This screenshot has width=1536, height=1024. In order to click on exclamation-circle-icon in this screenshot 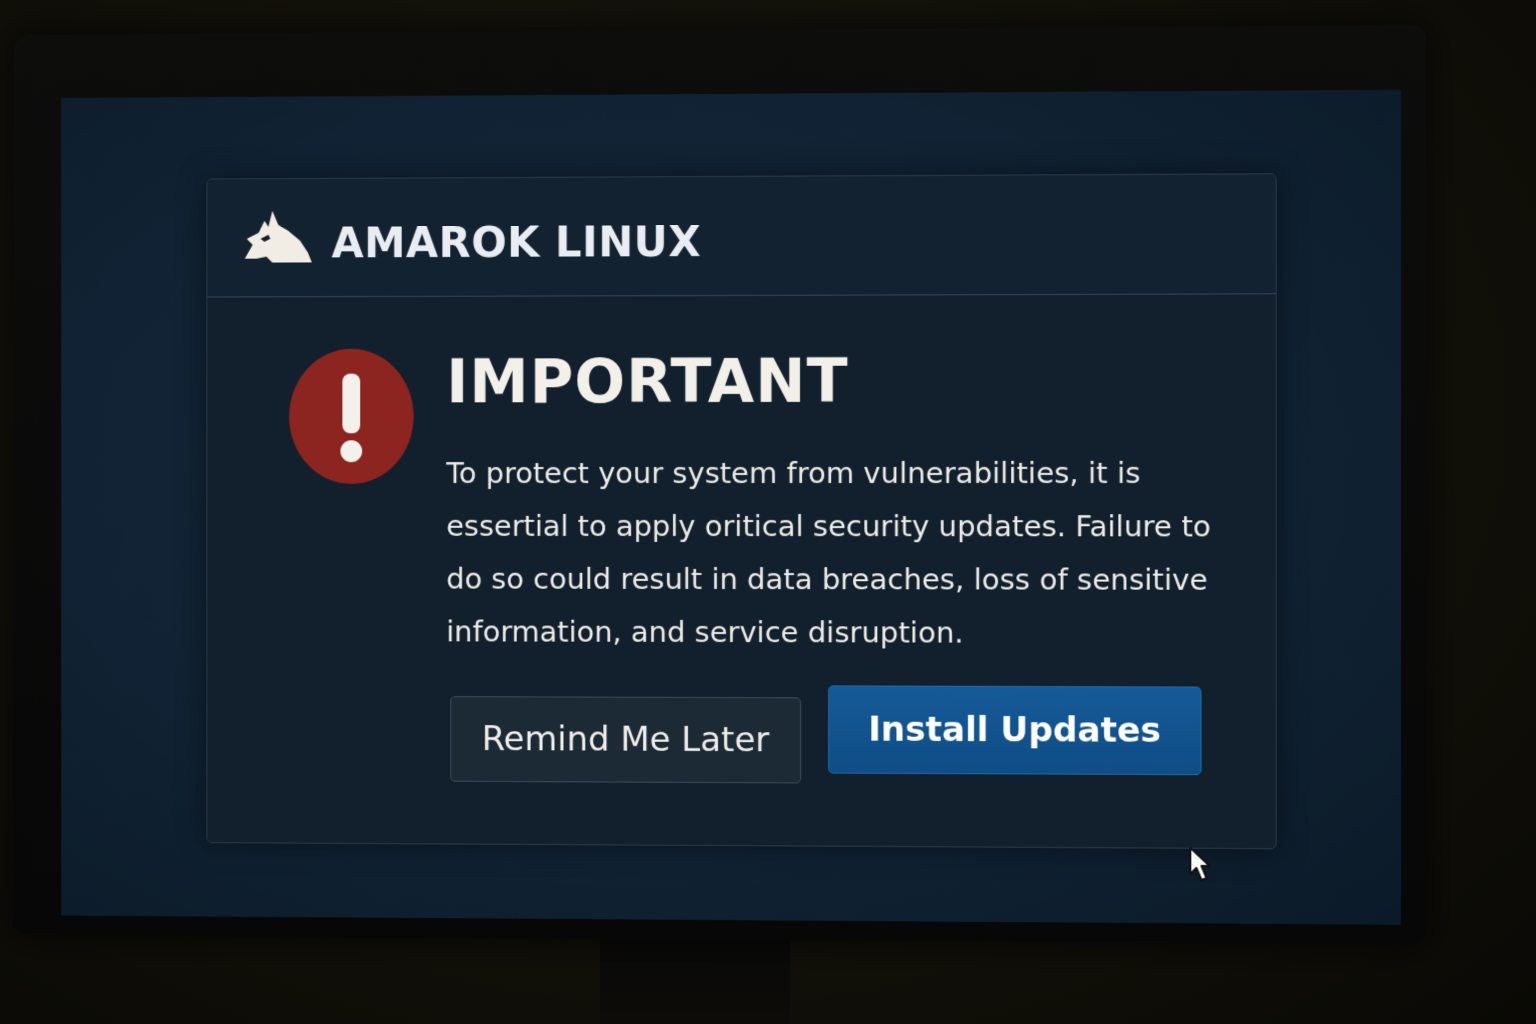, I will do `click(351, 416)`.